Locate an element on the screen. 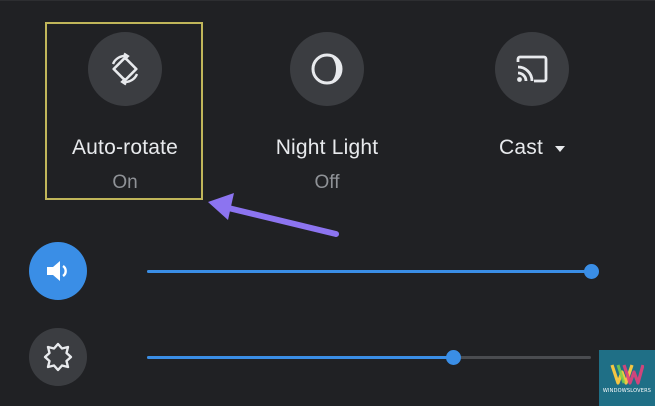  volume-slider-row is located at coordinates (327, 271).